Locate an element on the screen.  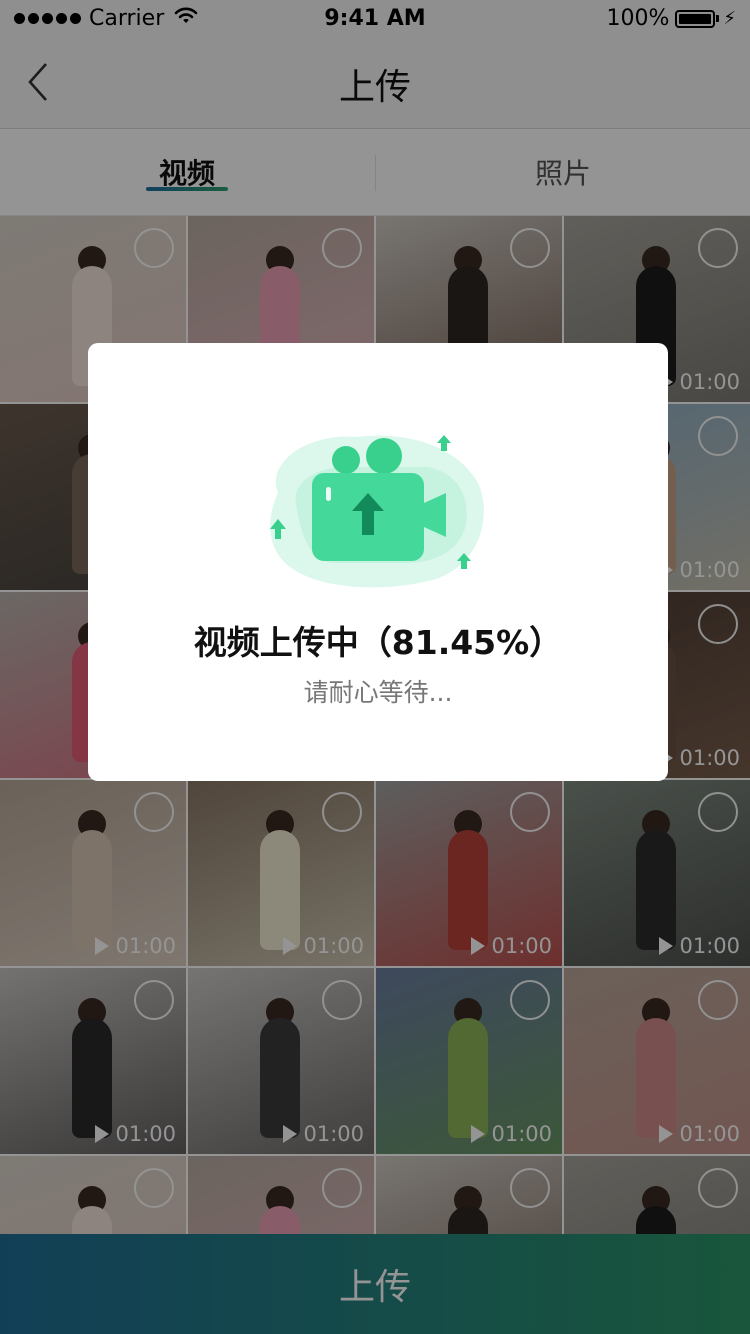
upload-progress-title: 视频上传中（81.45%） is located at coordinates (378, 642).